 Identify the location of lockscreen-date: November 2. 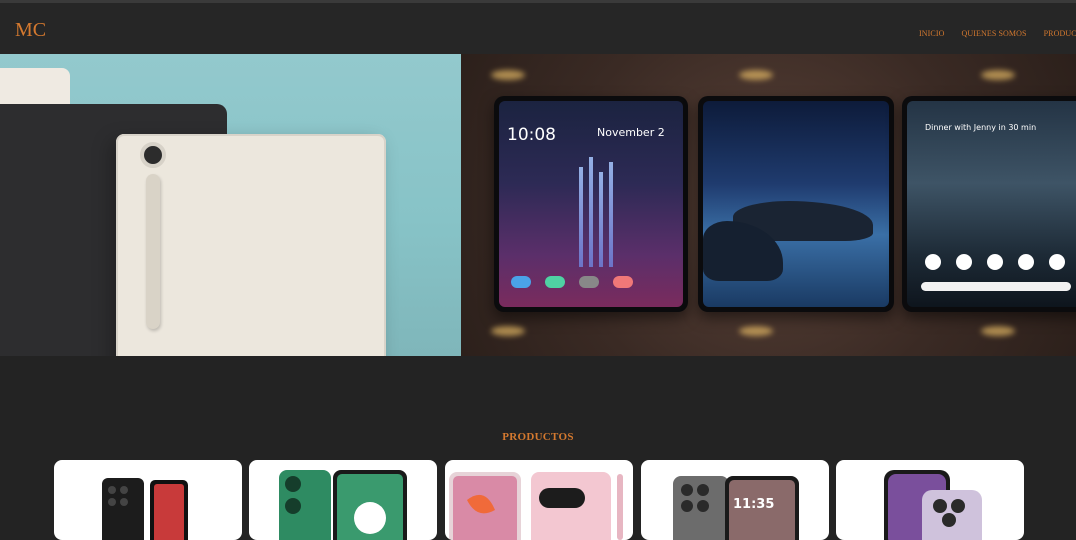
(631, 132).